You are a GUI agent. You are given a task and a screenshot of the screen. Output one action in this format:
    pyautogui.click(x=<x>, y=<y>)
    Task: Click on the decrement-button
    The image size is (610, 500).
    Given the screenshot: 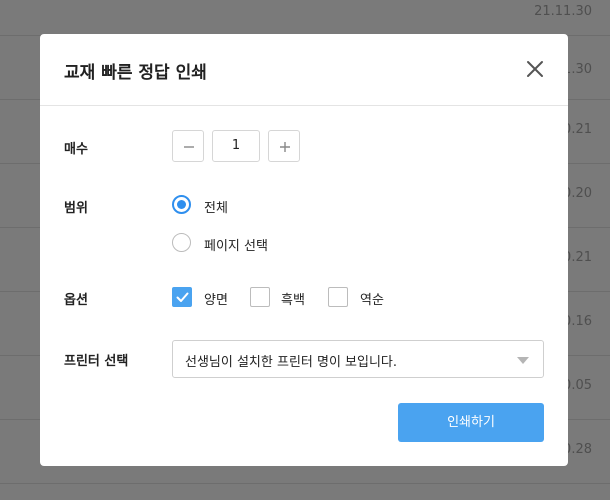 What is the action you would take?
    pyautogui.click(x=188, y=146)
    